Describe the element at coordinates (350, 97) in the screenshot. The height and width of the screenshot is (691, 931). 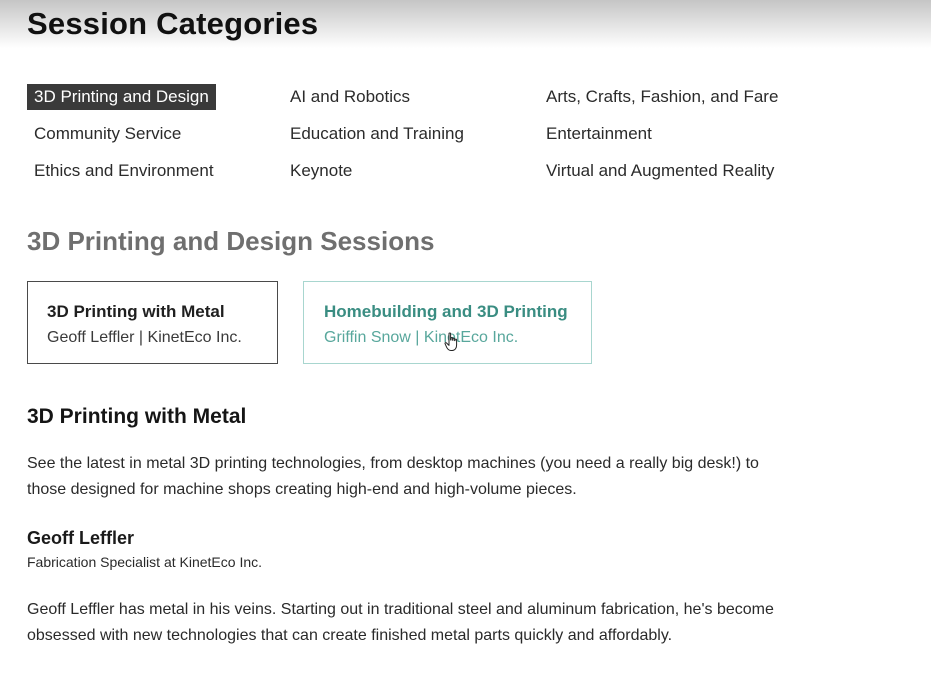
I see `category-ai-and-robotics: AI and Robotics` at that location.